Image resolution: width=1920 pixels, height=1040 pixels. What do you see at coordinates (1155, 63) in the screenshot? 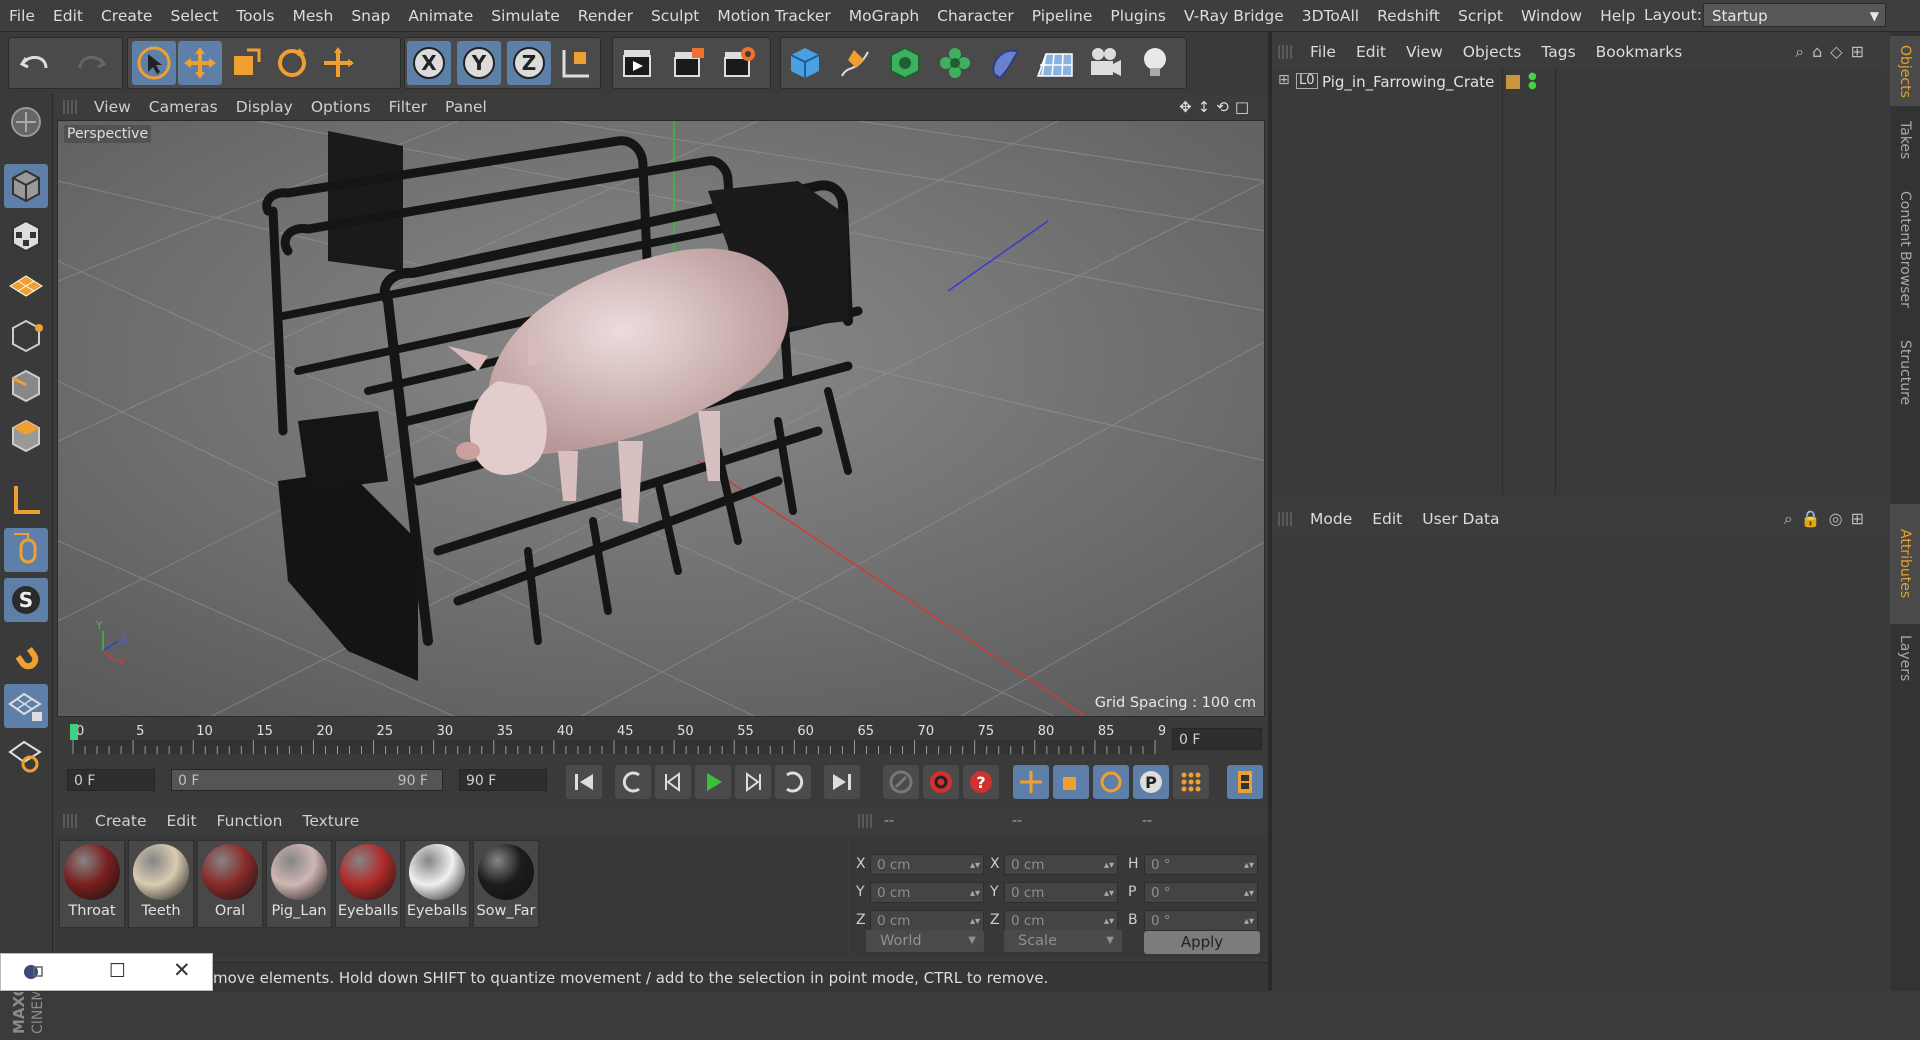
I see `light-object-button` at bounding box center [1155, 63].